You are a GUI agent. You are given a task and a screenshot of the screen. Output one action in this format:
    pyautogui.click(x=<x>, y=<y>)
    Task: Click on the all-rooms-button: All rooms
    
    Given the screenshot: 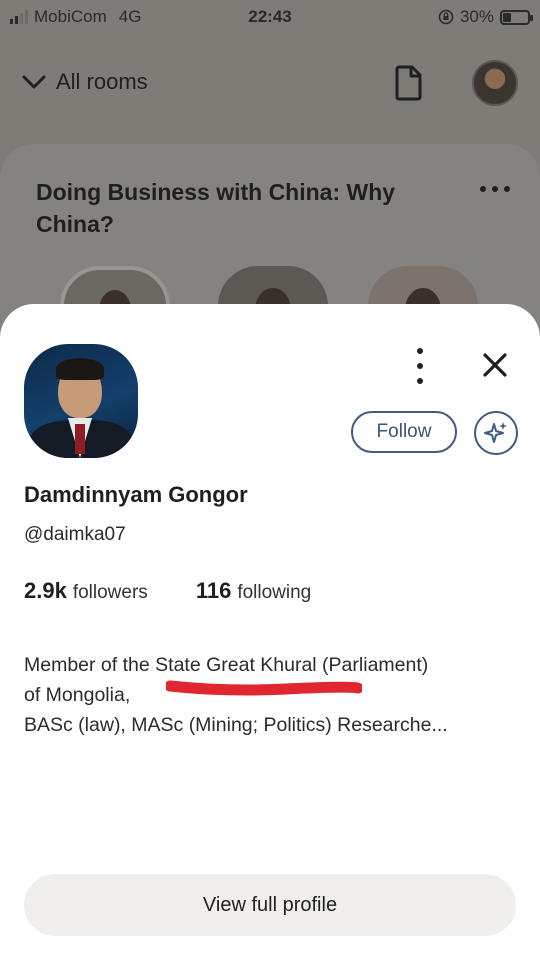 What is the action you would take?
    pyautogui.click(x=84, y=82)
    